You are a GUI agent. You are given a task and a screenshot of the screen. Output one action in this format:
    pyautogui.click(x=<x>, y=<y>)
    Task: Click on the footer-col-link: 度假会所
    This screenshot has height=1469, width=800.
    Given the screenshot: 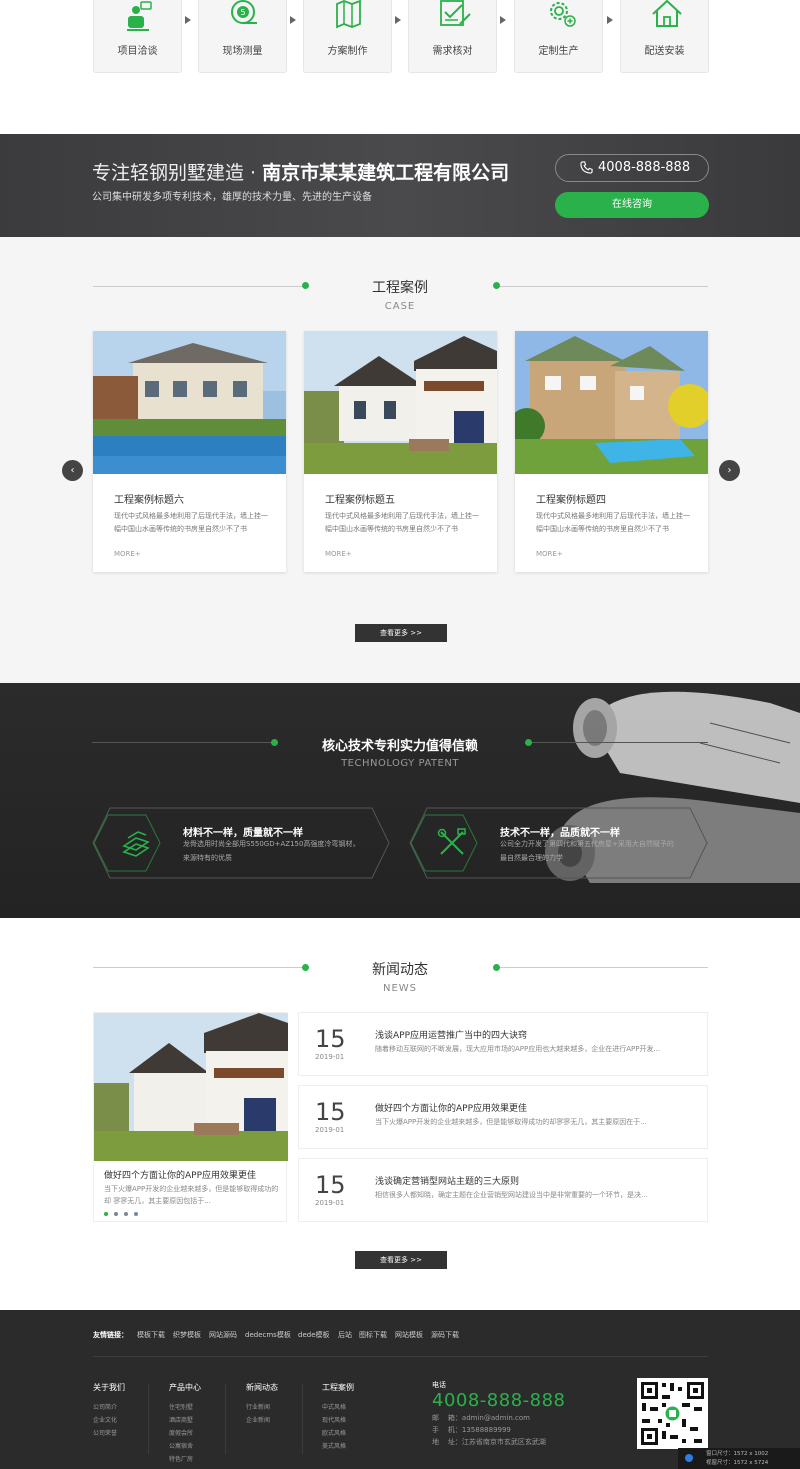 What is the action you would take?
    pyautogui.click(x=181, y=1432)
    